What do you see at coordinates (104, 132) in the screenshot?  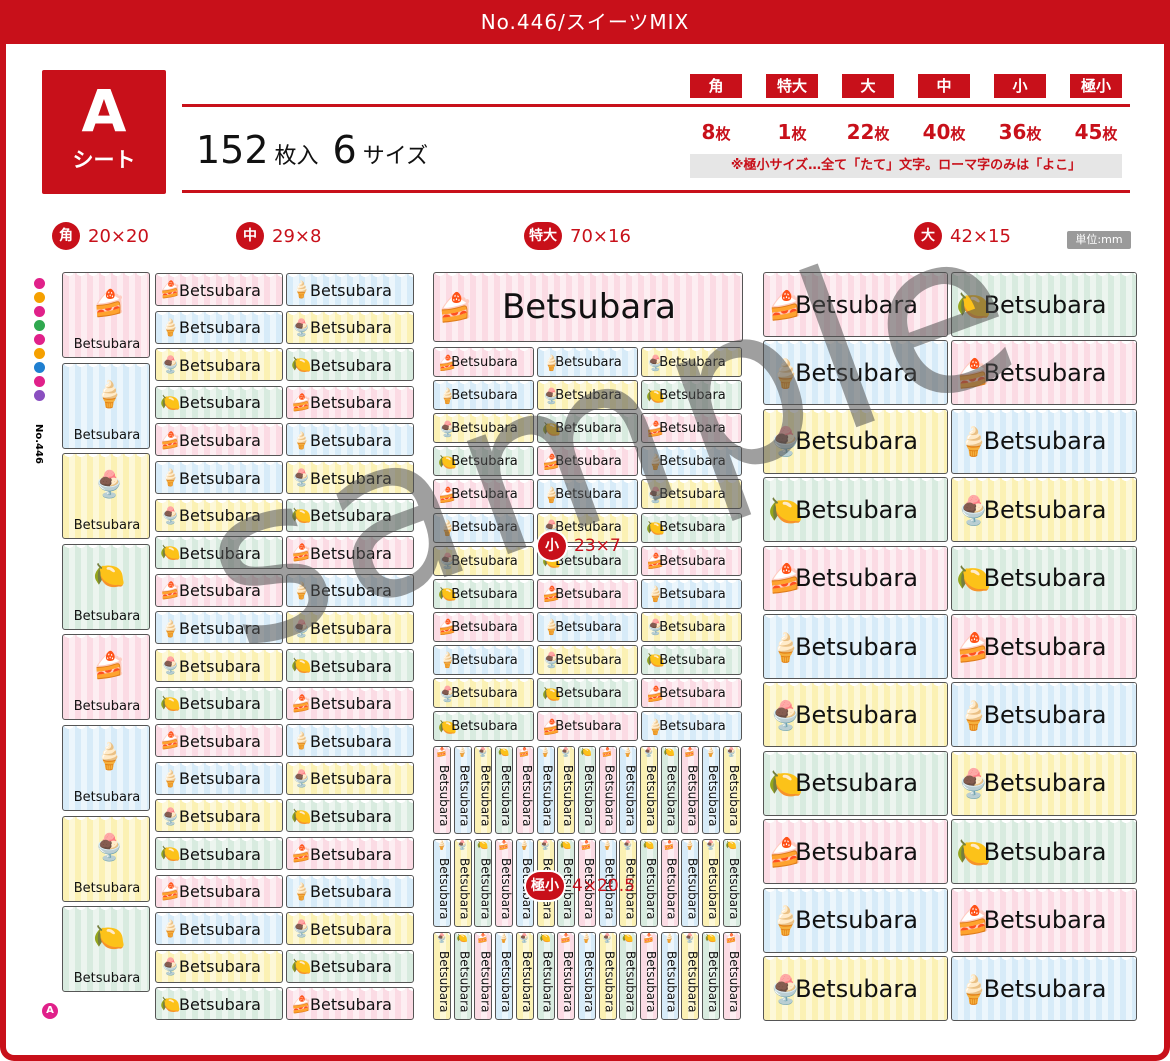 I see `sheet-badge: A シート` at bounding box center [104, 132].